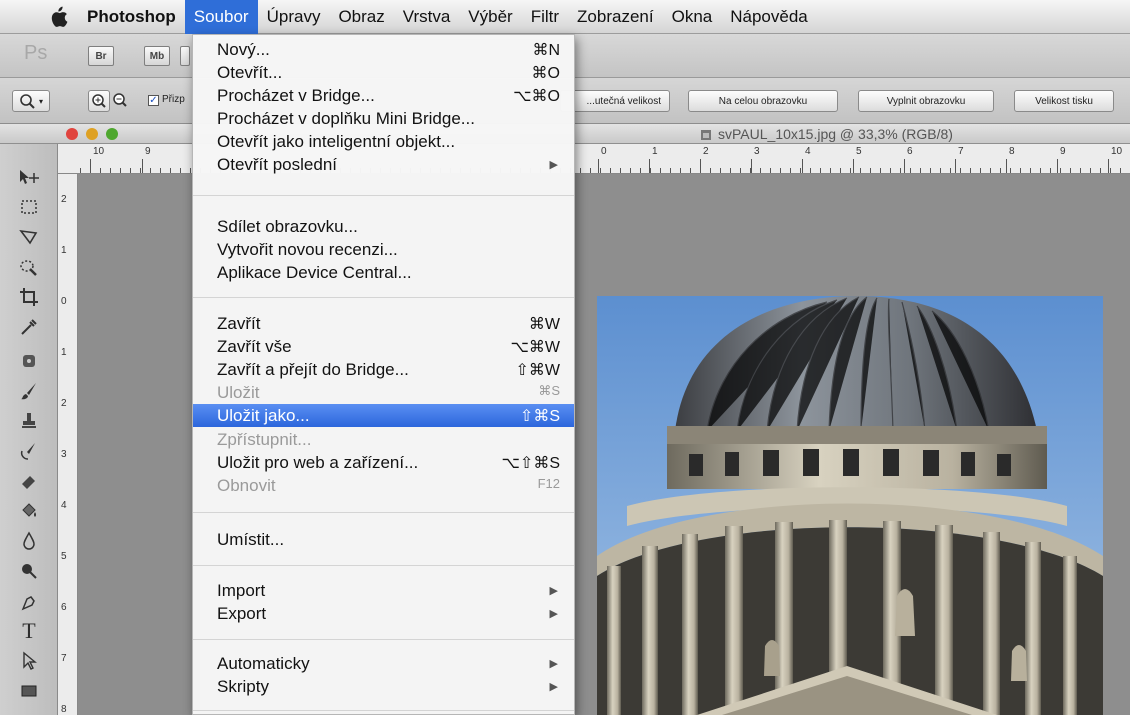  What do you see at coordinates (361, 17) in the screenshot?
I see `menu-obraz: Obraz` at bounding box center [361, 17].